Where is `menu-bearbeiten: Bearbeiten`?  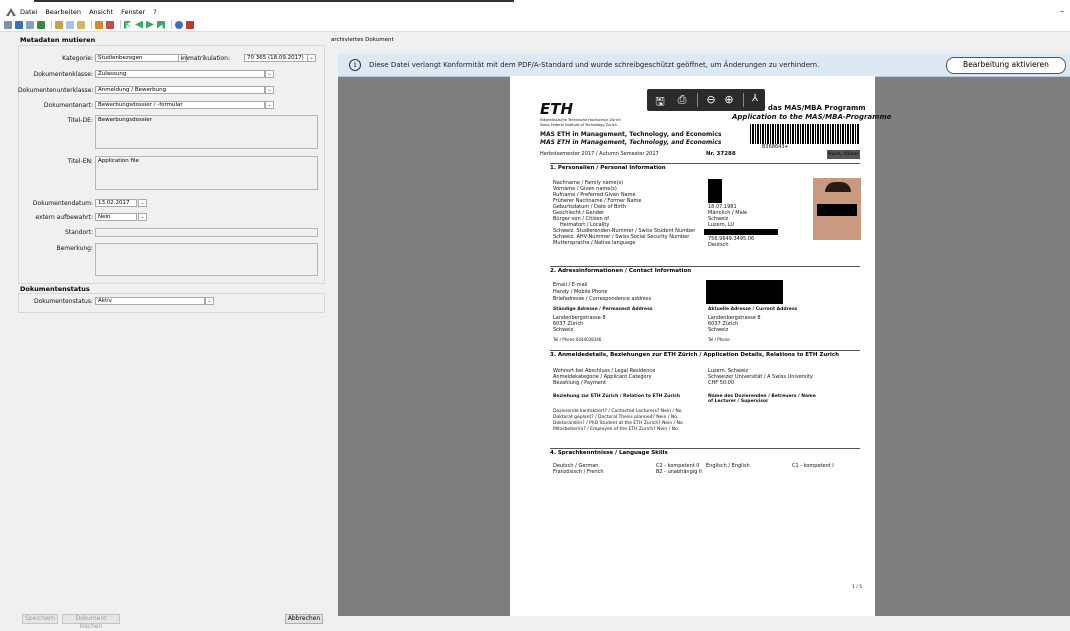 menu-bearbeiten: Bearbeiten is located at coordinates (63, 12).